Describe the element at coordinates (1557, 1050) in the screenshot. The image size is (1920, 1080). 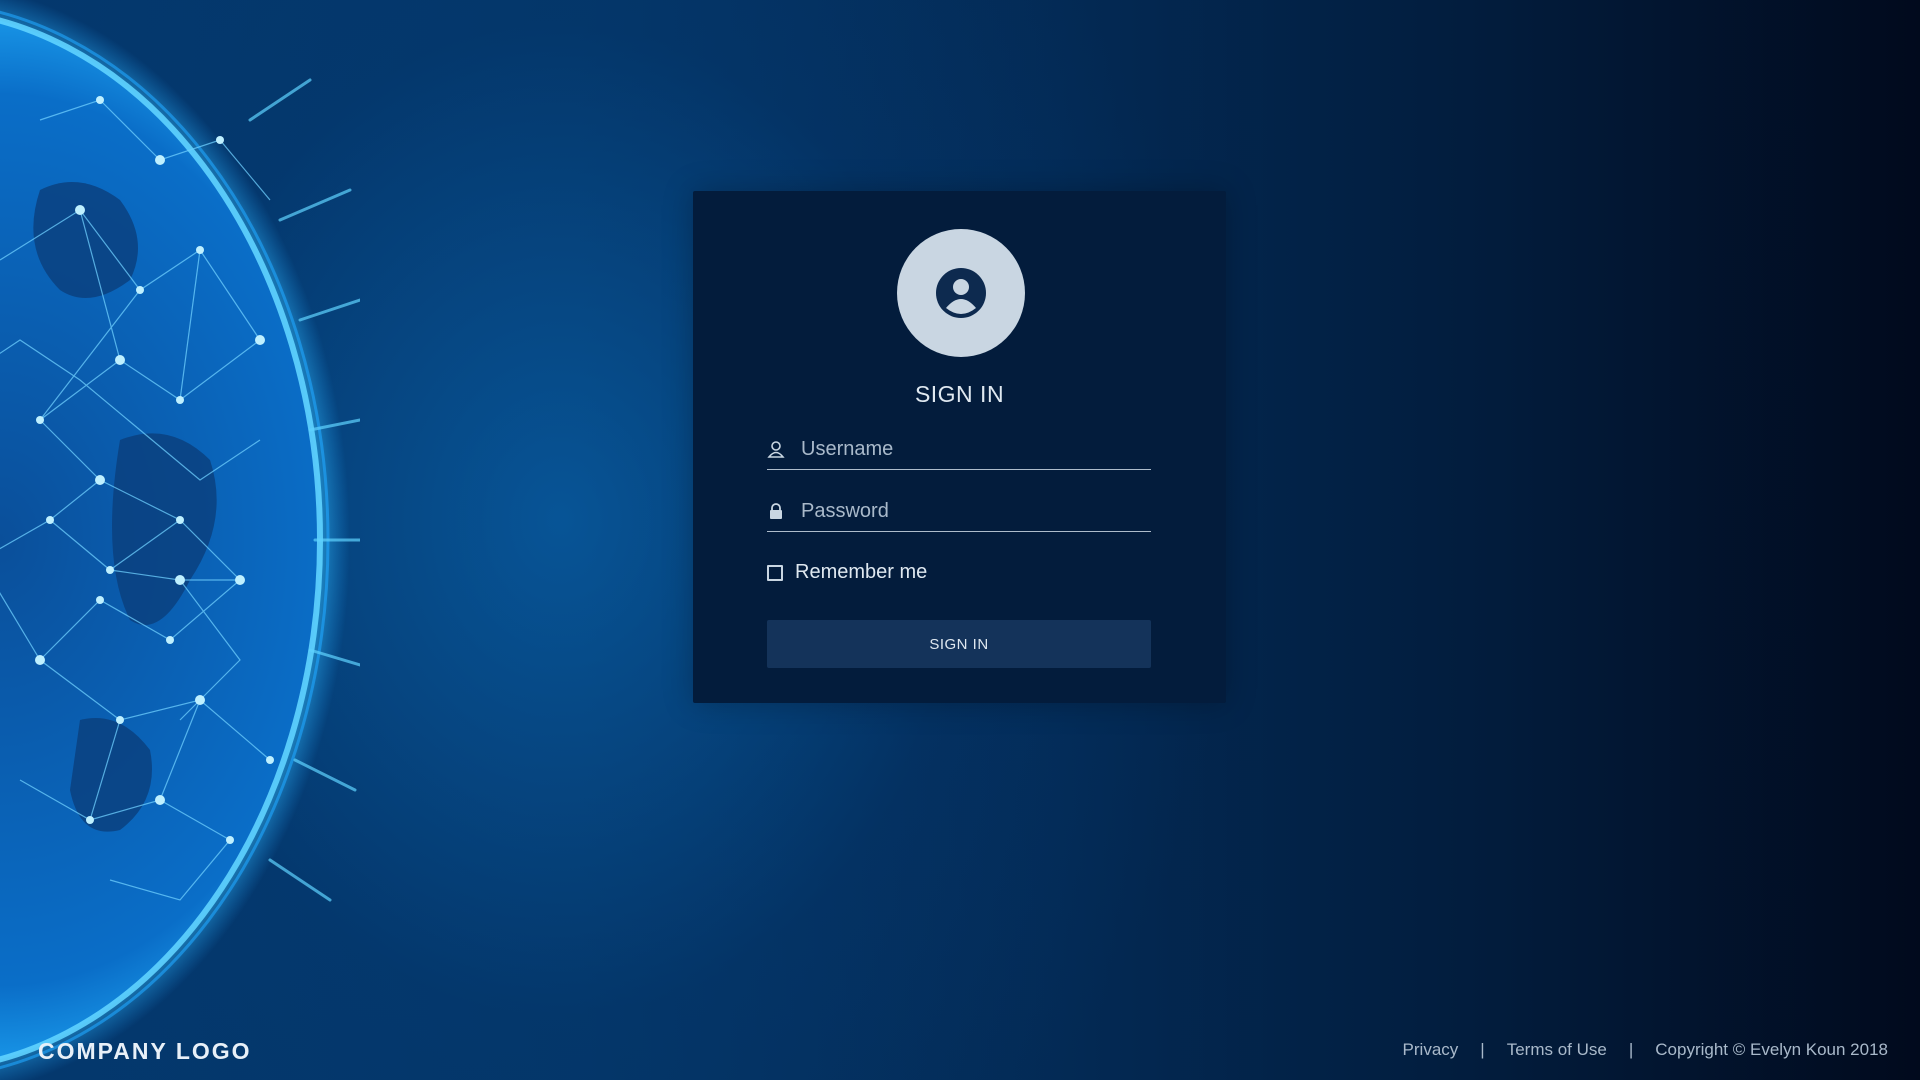
I see `terms-link: Terms of Use` at that location.